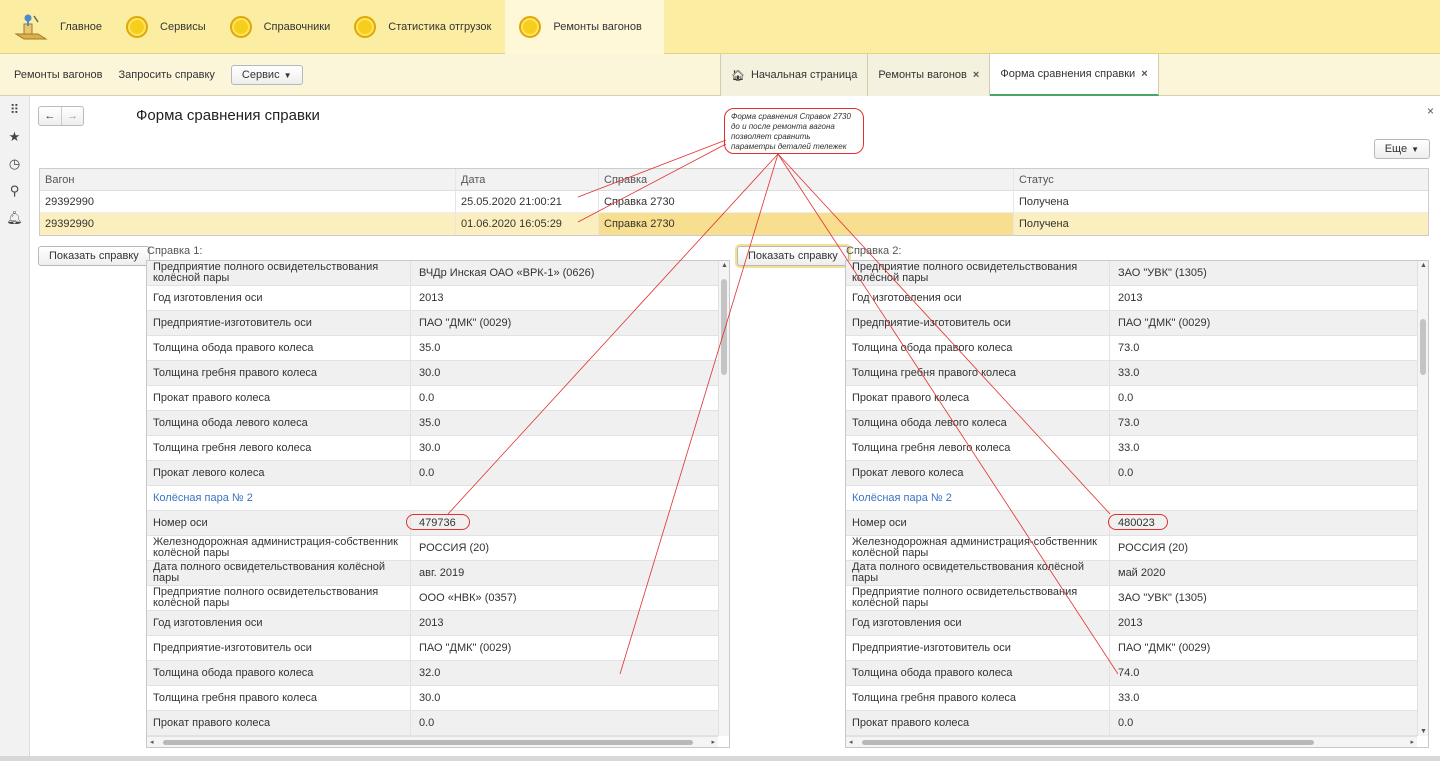  Describe the element at coordinates (929, 75) in the screenshot. I see `tab-wagon-repairs: Ремонты вагонов ×` at that location.